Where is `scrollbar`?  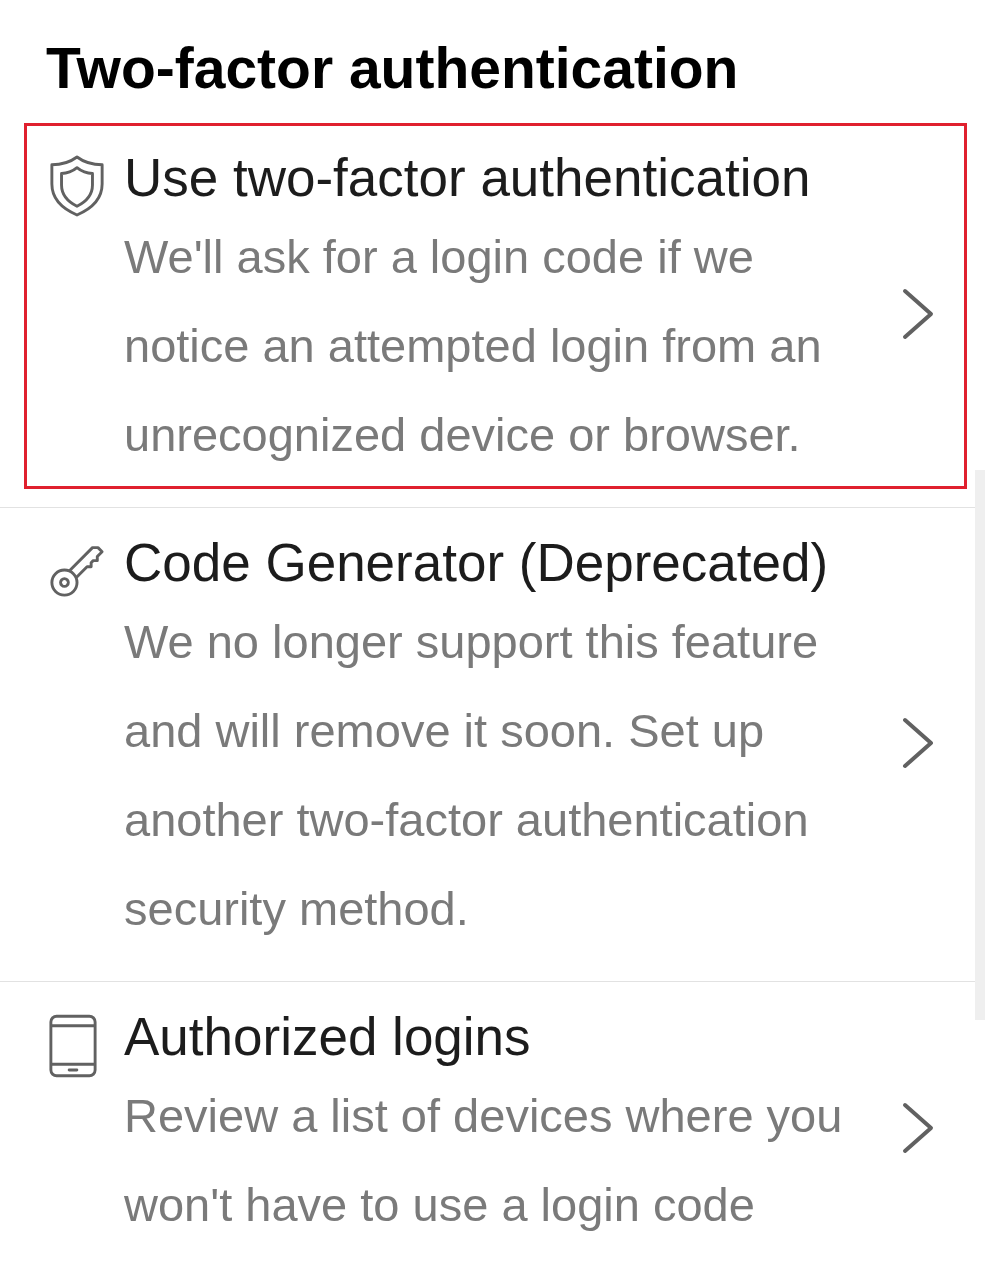 scrollbar is located at coordinates (980, 745).